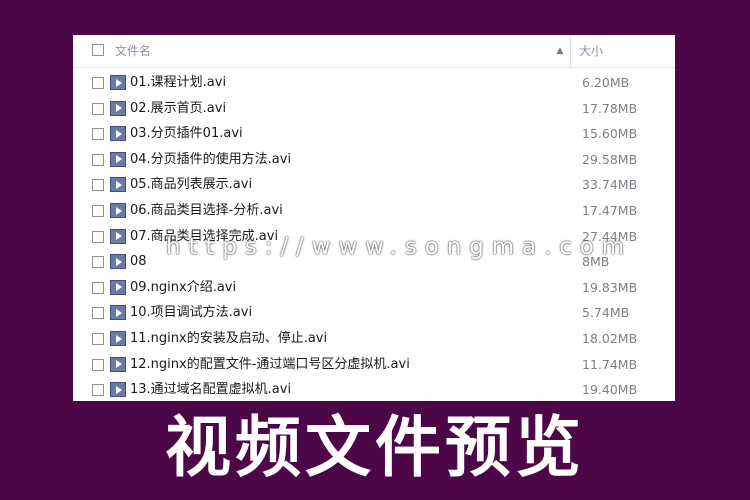 The image size is (750, 500). What do you see at coordinates (374, 211) in the screenshot?
I see `file-row: 06.商品类目选择-分析.avi 17.47MB` at bounding box center [374, 211].